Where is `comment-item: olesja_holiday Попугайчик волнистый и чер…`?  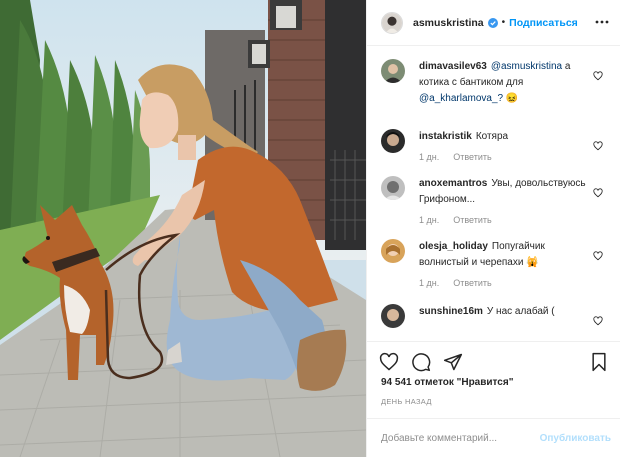
comment-item: olesja_holiday Попугайчик волнистый и чер… is located at coordinates (493, 263).